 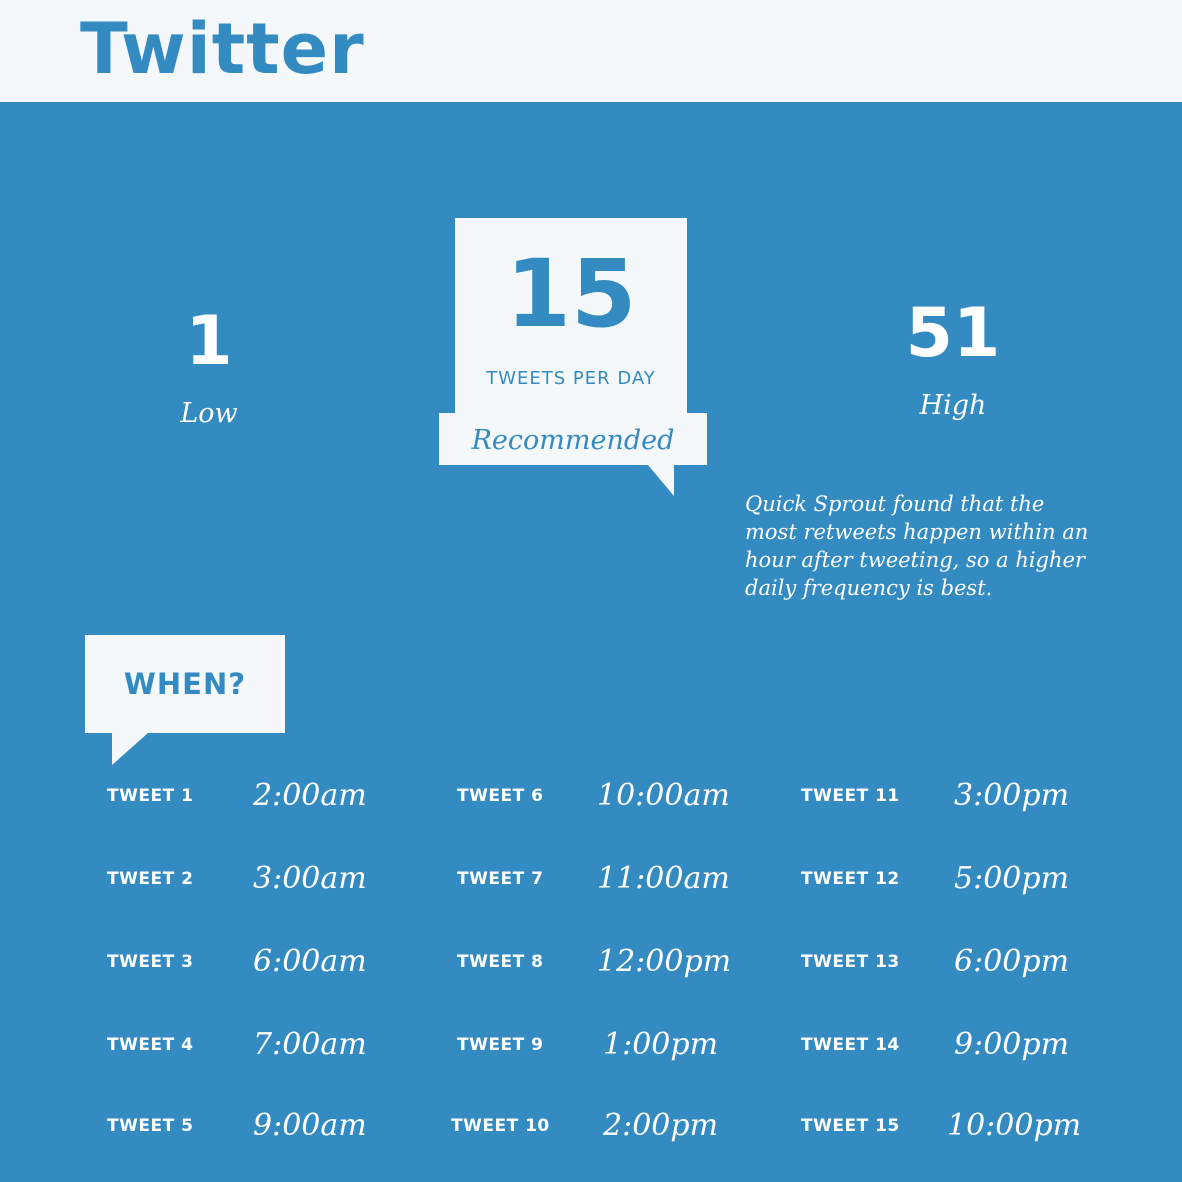 What do you see at coordinates (209, 413) in the screenshot?
I see `low-label: Low` at bounding box center [209, 413].